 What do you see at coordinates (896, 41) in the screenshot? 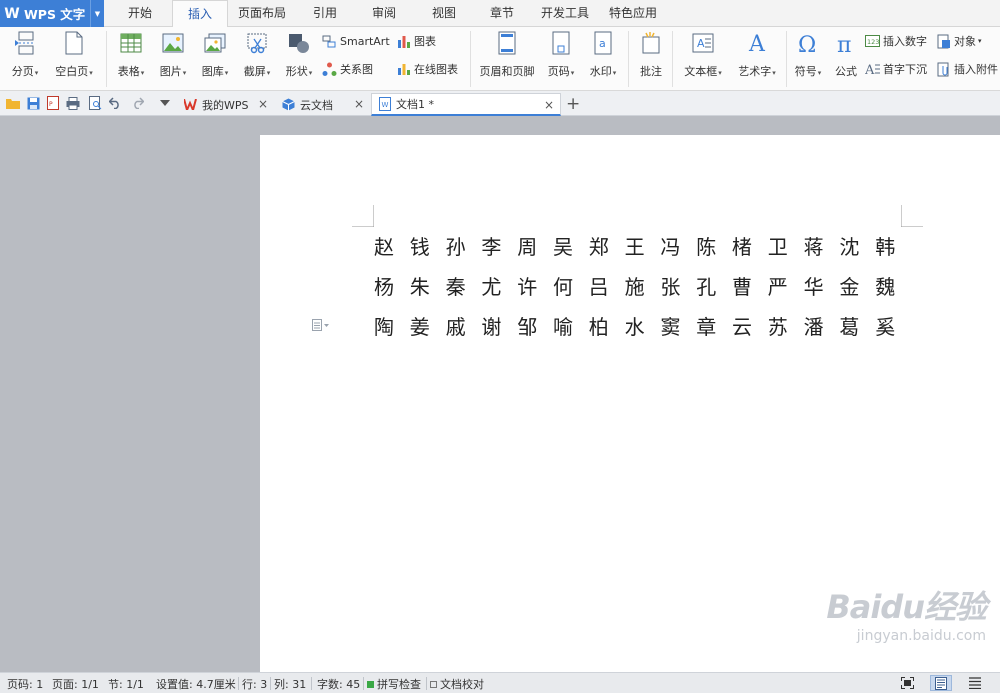
I see `insert-number-button: 123 插入数字` at bounding box center [896, 41].